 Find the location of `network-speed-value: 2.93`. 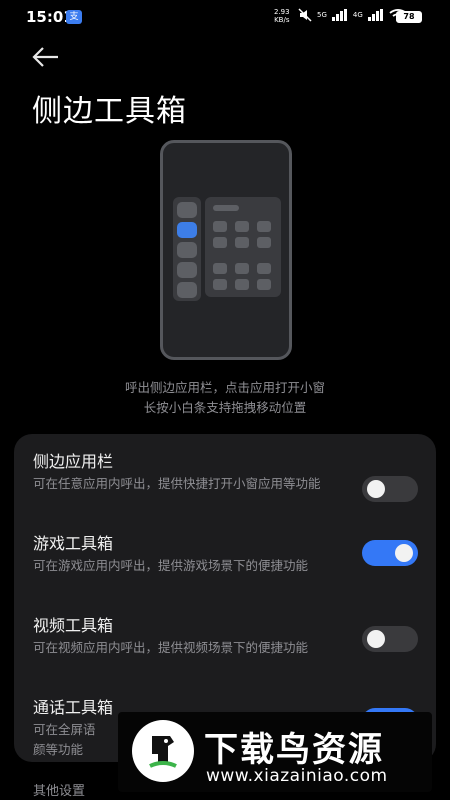

network-speed-value: 2.93 is located at coordinates (282, 12).